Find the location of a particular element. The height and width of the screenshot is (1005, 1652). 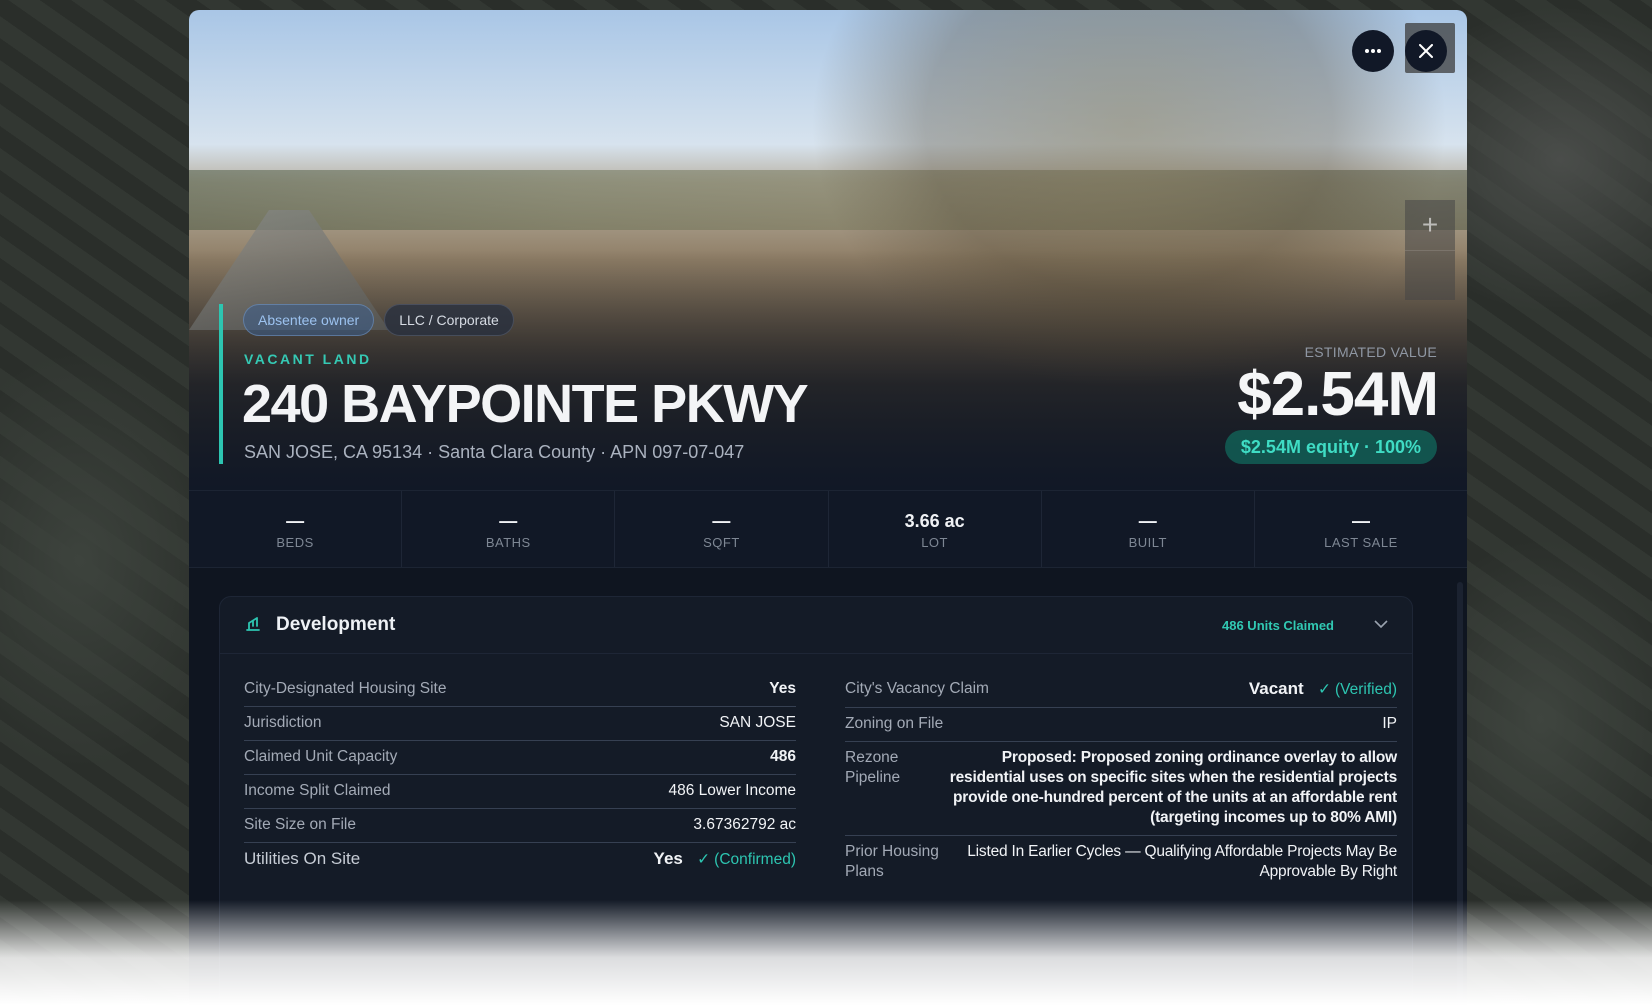

plus-icon: + is located at coordinates (1430, 224).